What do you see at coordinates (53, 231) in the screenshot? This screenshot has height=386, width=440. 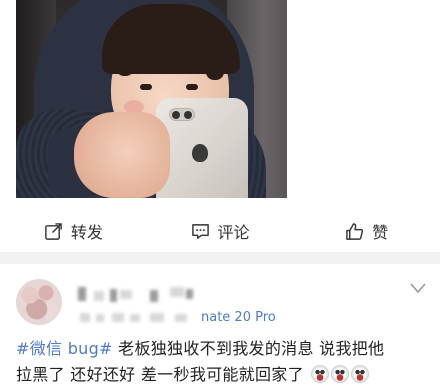 I see `repost-icon` at bounding box center [53, 231].